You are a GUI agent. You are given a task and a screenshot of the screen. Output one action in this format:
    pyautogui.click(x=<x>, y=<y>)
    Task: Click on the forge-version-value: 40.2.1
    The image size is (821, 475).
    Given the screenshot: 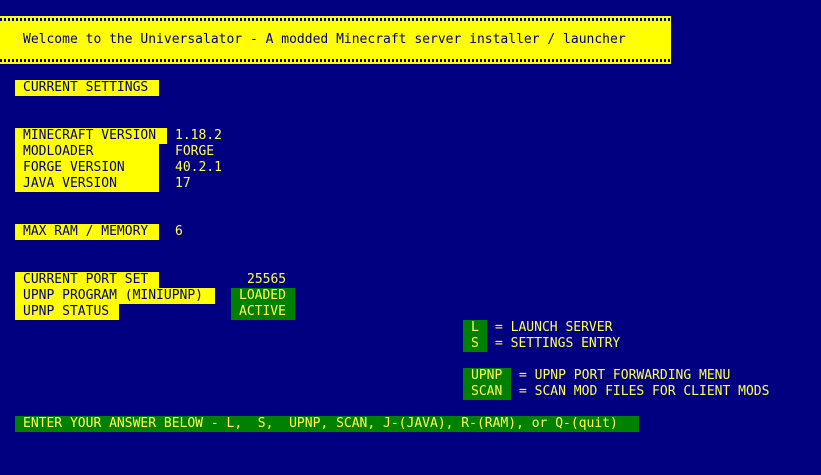 What is the action you would take?
    pyautogui.click(x=198, y=167)
    